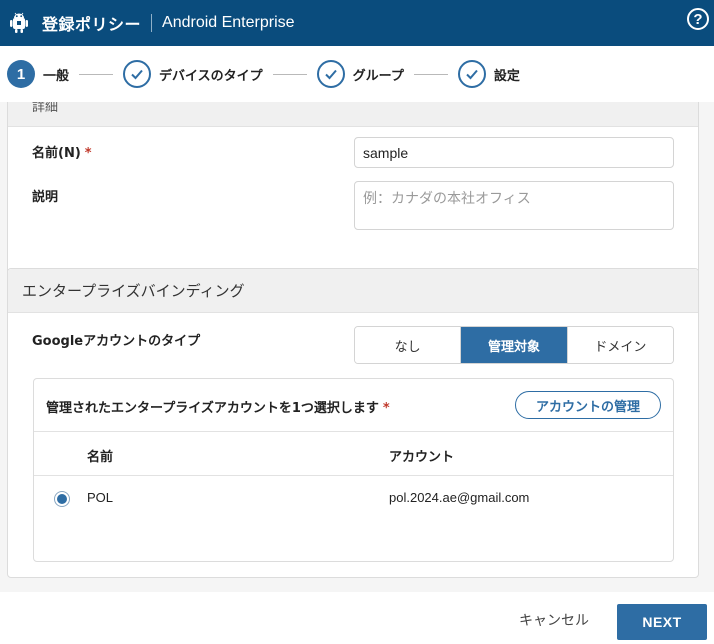 The height and width of the screenshot is (644, 714). I want to click on column-header-account: アカウント, so click(421, 455).